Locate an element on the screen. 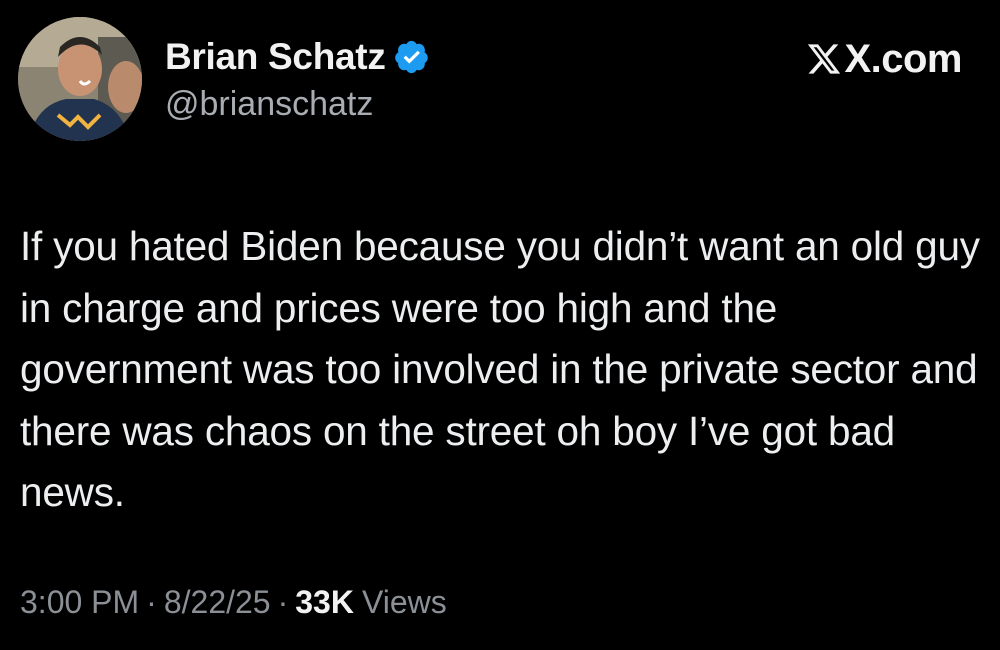 The height and width of the screenshot is (650, 1000). author-name-row: Brian Schatz is located at coordinates (297, 57).